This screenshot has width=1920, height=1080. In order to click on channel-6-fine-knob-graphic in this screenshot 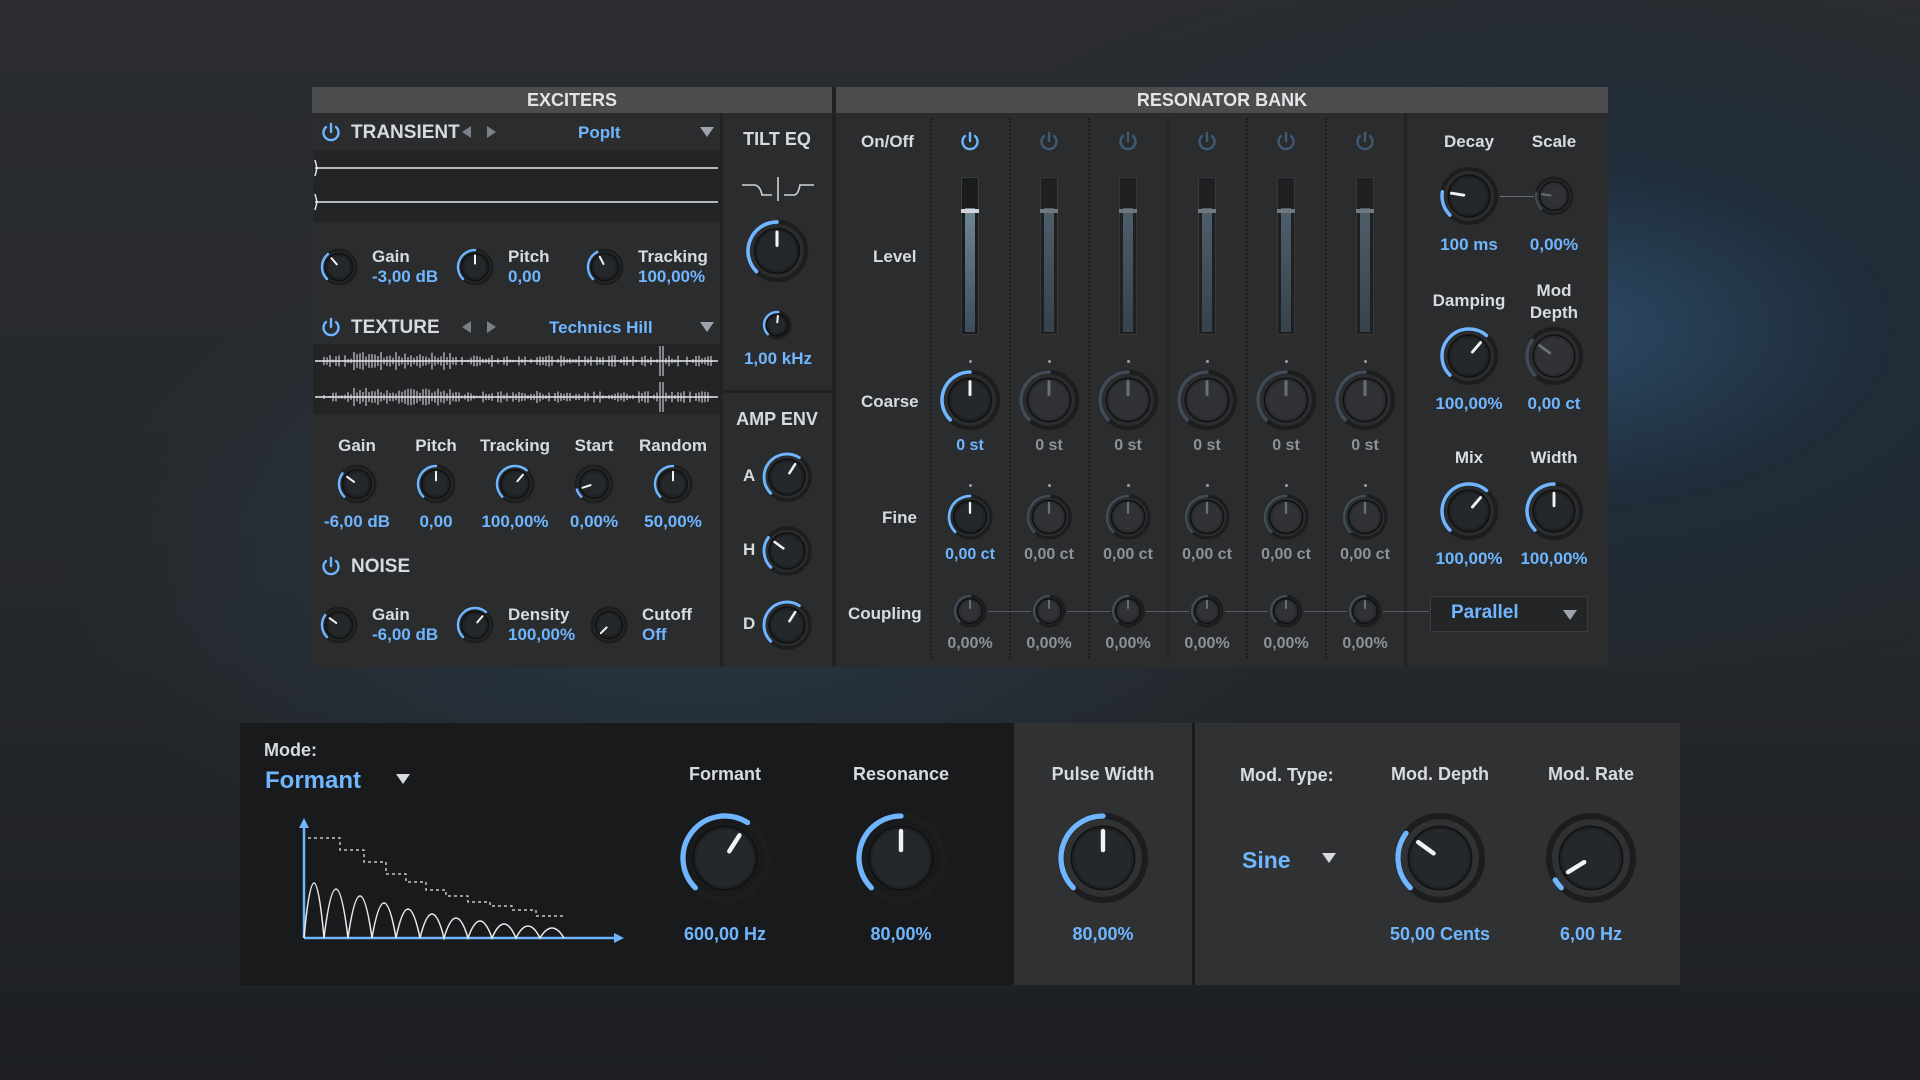, I will do `click(1365, 517)`.